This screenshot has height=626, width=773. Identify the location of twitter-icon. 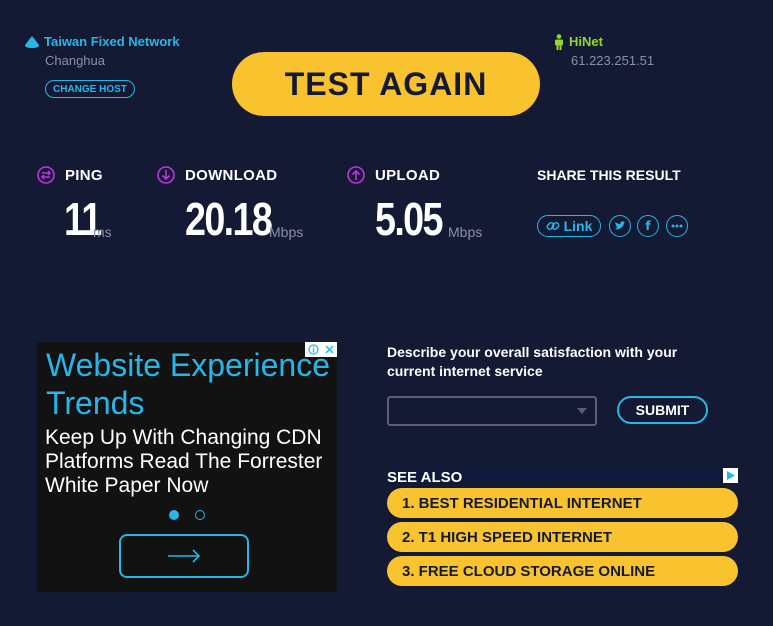
(620, 225).